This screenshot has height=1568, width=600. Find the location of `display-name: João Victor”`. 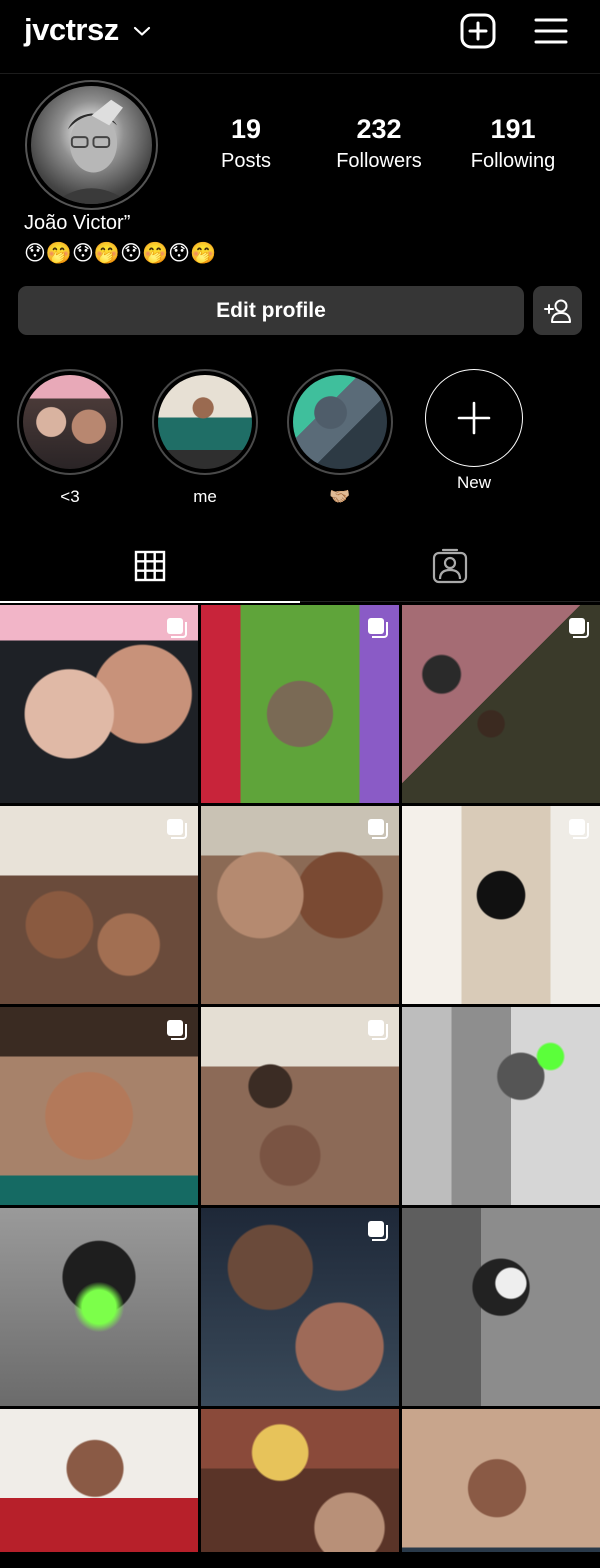

display-name: João Victor” is located at coordinates (77, 223).